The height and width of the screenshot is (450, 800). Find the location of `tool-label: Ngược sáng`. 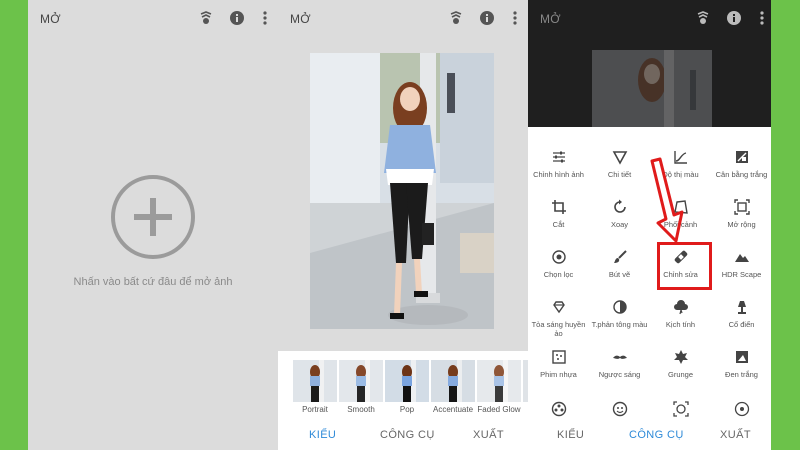

tool-label: Ngược sáng is located at coordinates (619, 374).